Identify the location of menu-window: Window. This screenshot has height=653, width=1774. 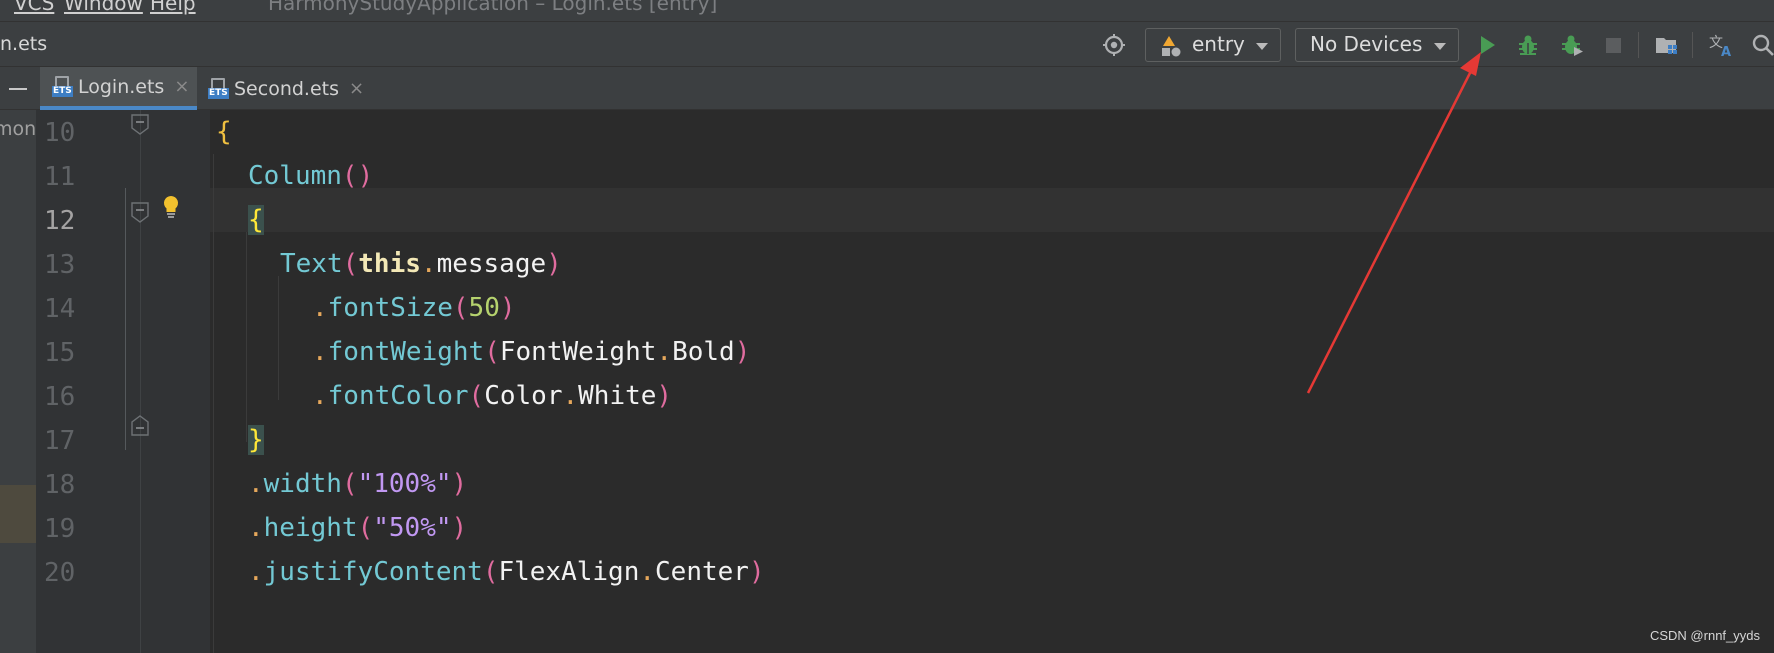
(103, 7).